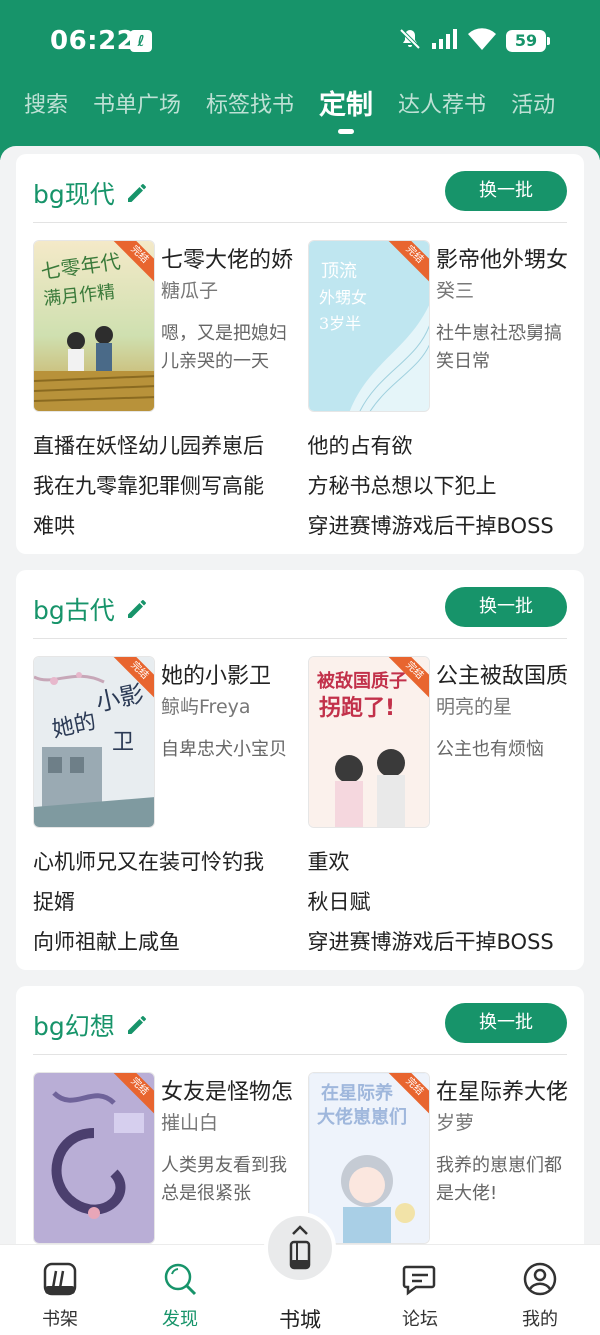 Image resolution: width=600 pixels, height=1335 pixels. Describe the element at coordinates (123, 742) in the screenshot. I see `svg-text: 卫` at that location.